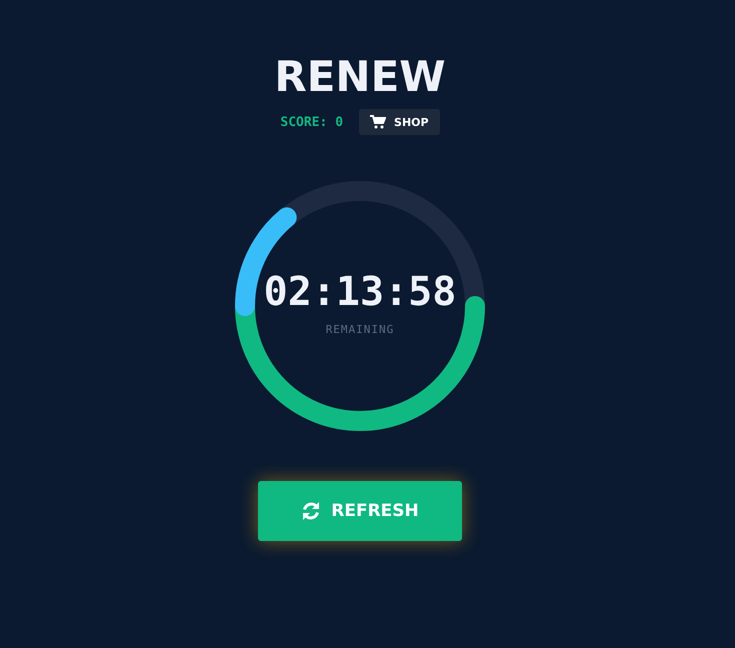  What do you see at coordinates (360, 77) in the screenshot?
I see `game-title: RENEW` at bounding box center [360, 77].